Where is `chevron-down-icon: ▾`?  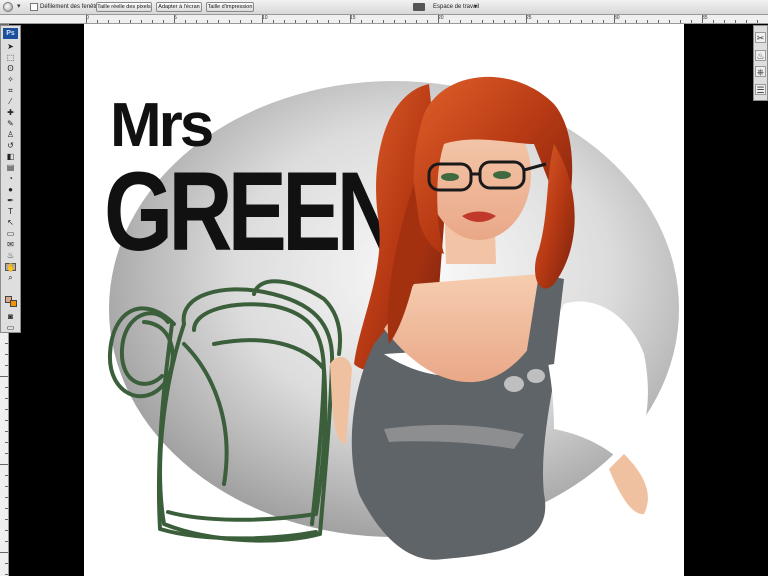
chevron-down-icon: ▾ is located at coordinates (19, 7).